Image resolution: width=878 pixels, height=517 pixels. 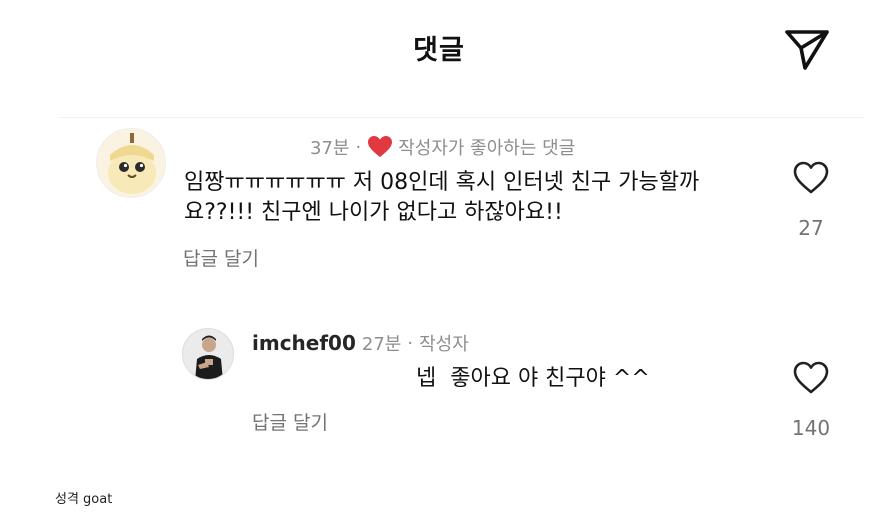 I want to click on red-heart-icon, so click(x=380, y=146).